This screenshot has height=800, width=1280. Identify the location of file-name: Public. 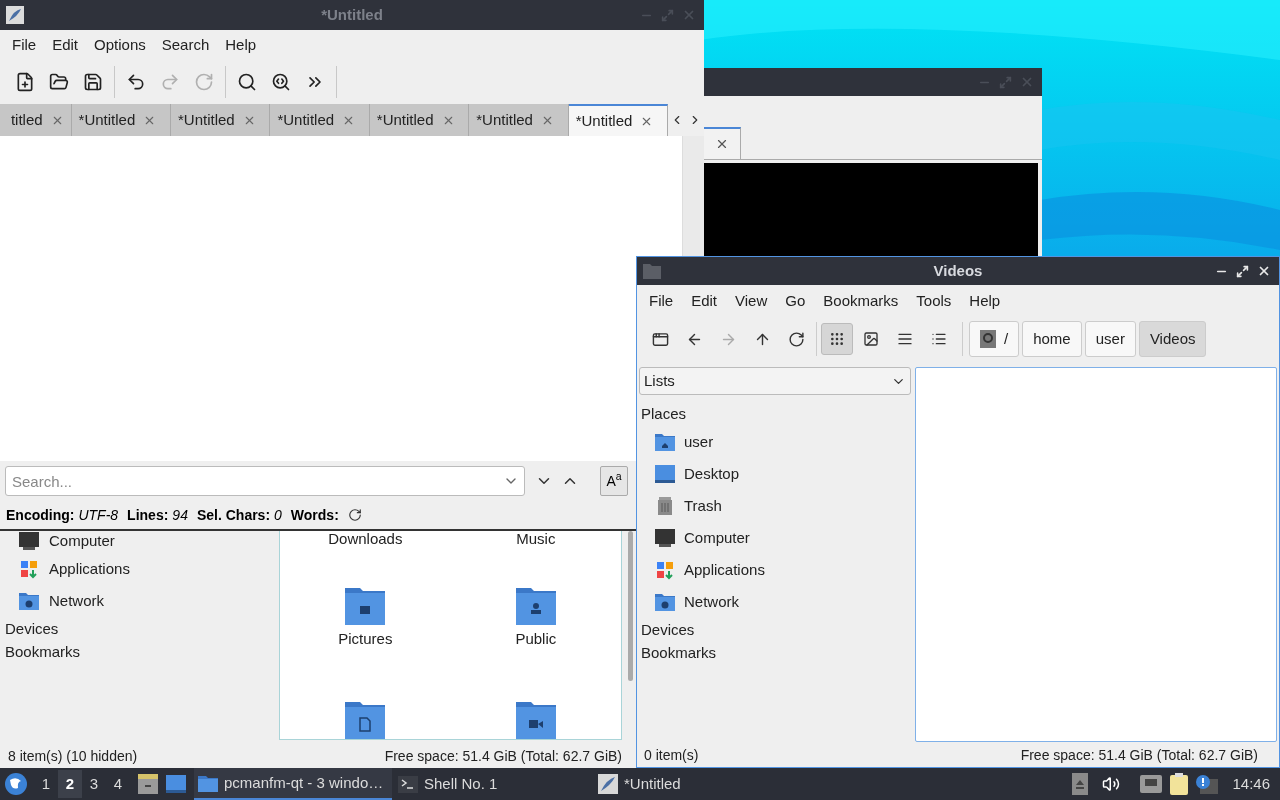
(536, 639).